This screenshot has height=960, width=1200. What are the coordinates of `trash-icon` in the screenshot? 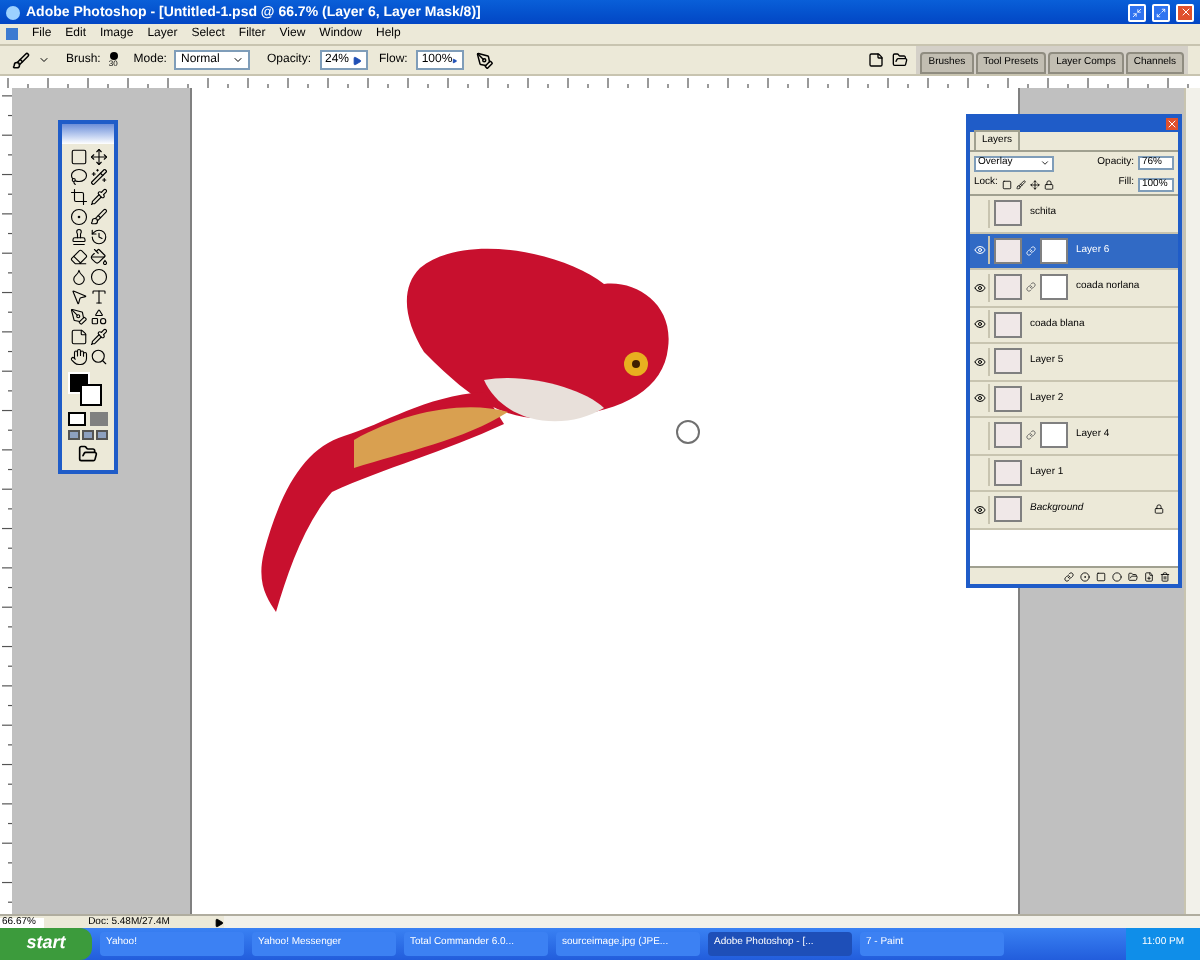 It's located at (1165, 576).